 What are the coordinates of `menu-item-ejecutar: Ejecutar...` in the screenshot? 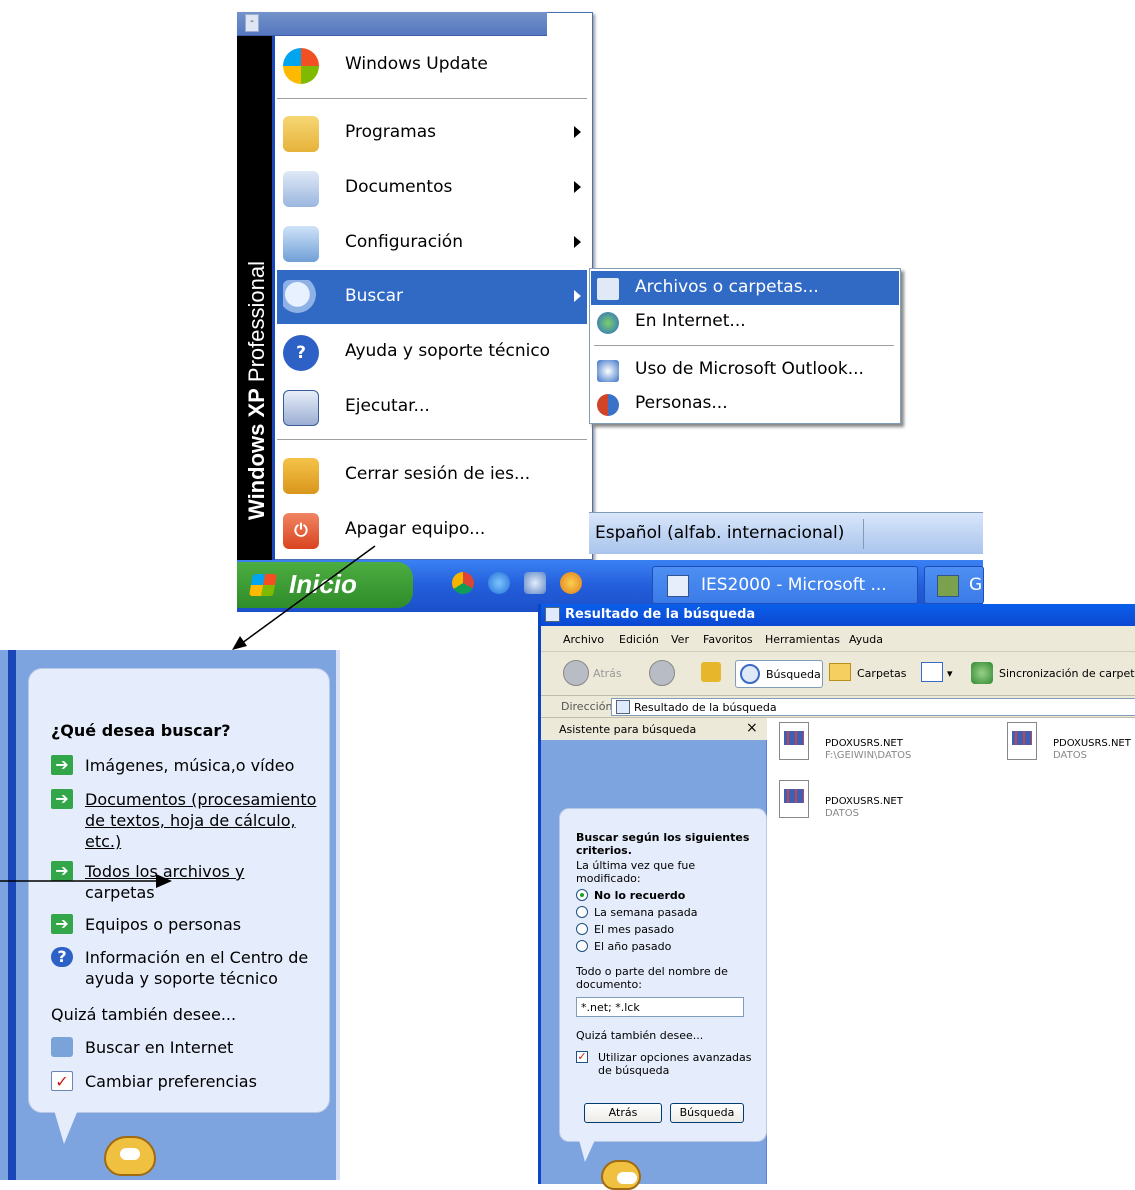 It's located at (432, 407).